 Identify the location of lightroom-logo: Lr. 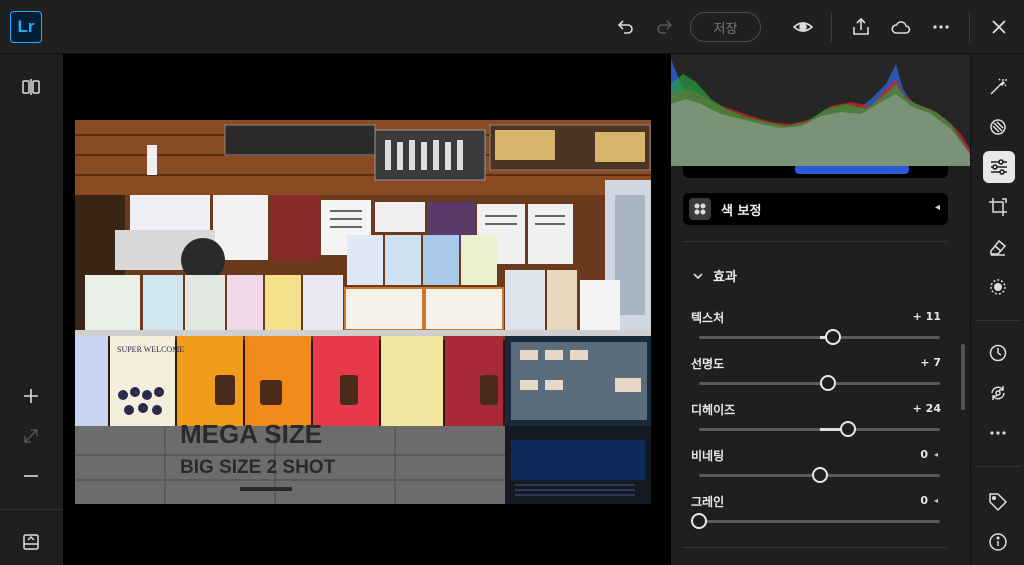
(26, 27).